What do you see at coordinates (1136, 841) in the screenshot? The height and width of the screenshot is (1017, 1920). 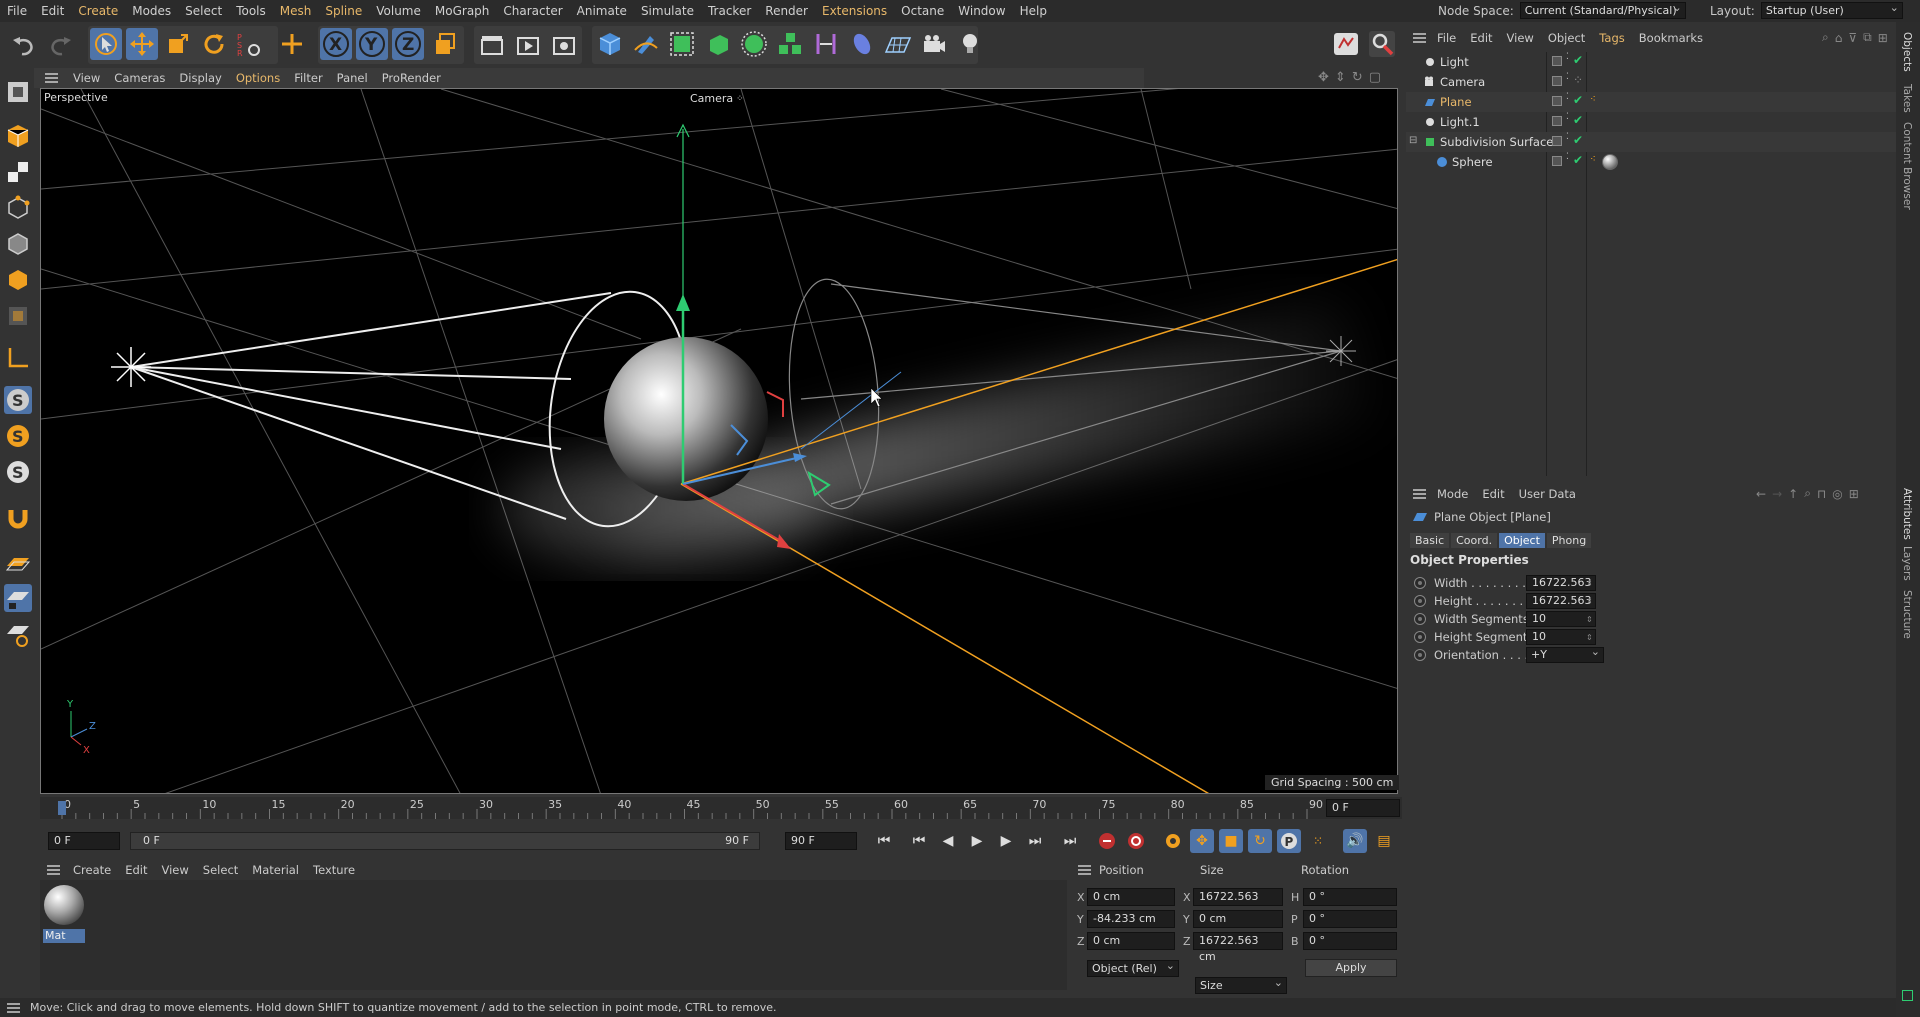 I see `autokey-button` at bounding box center [1136, 841].